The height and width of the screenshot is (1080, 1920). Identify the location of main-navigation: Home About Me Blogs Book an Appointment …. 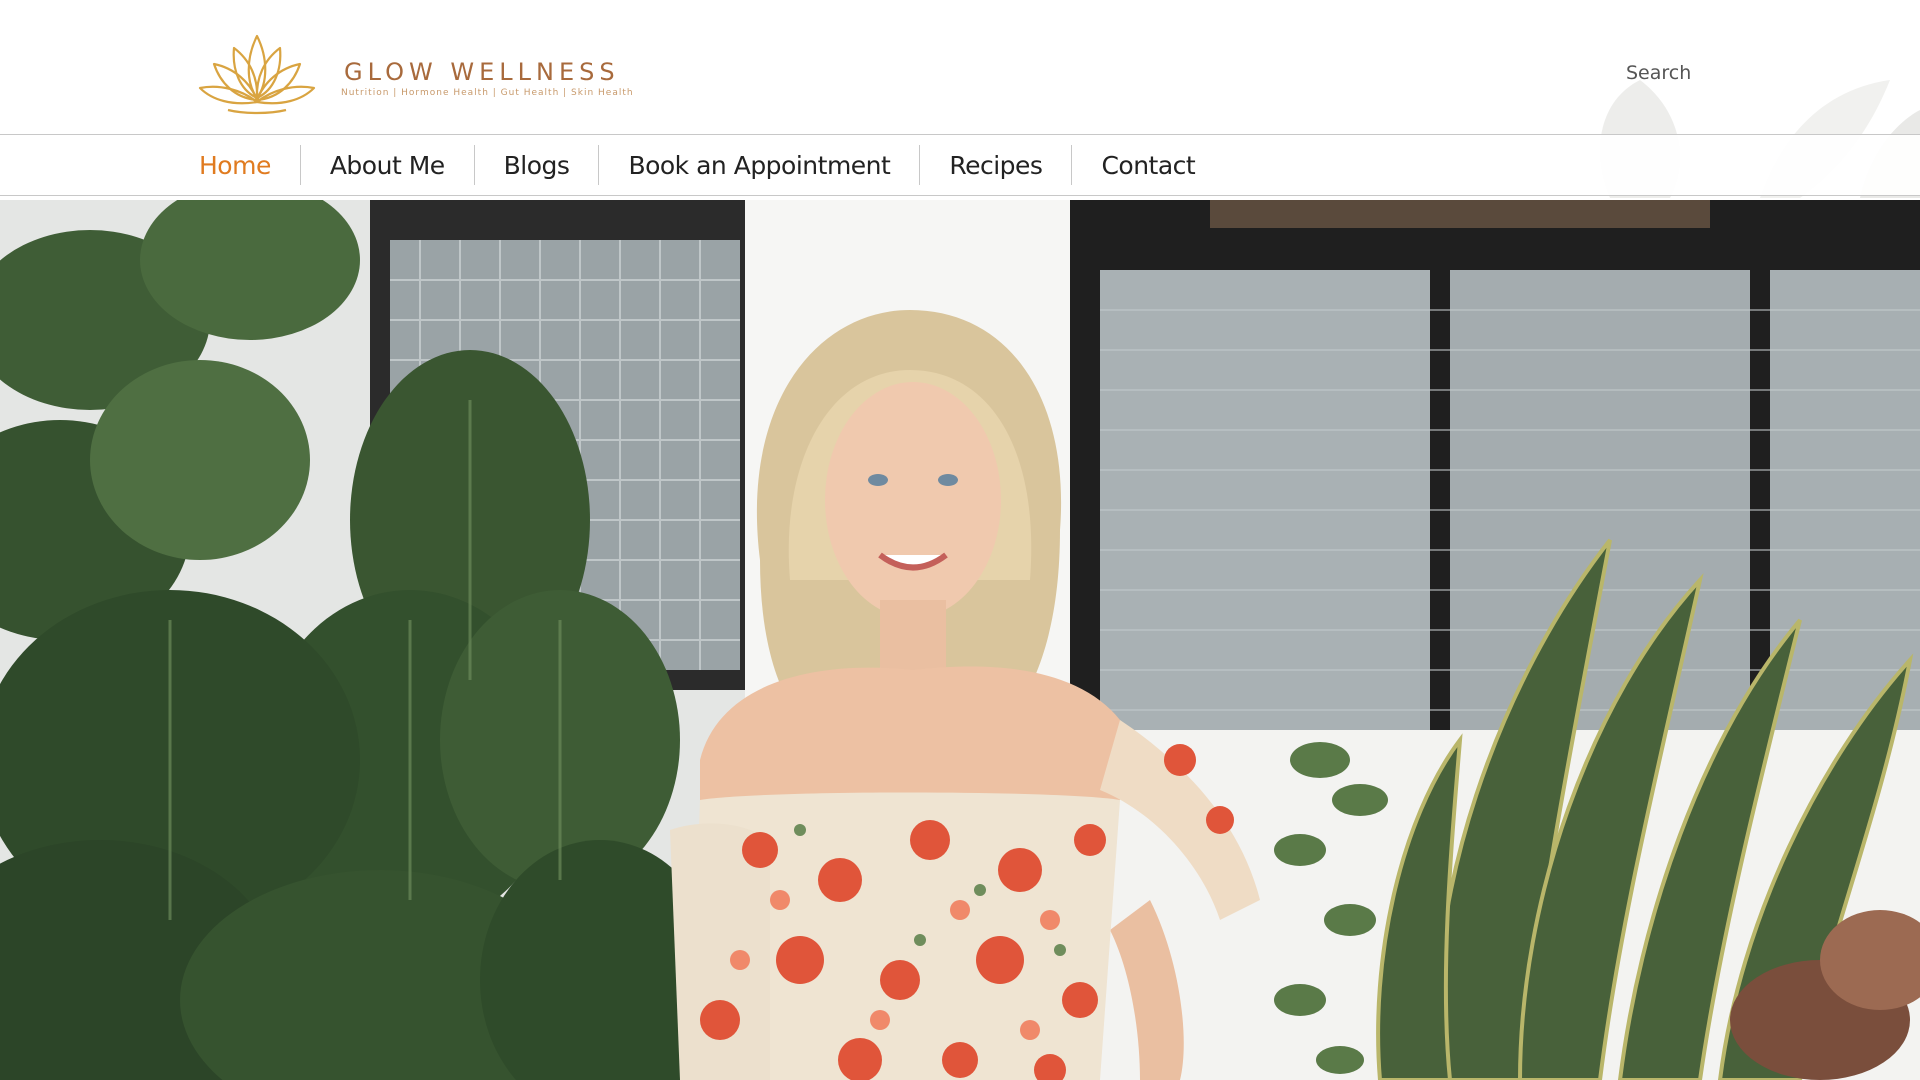
(960, 165).